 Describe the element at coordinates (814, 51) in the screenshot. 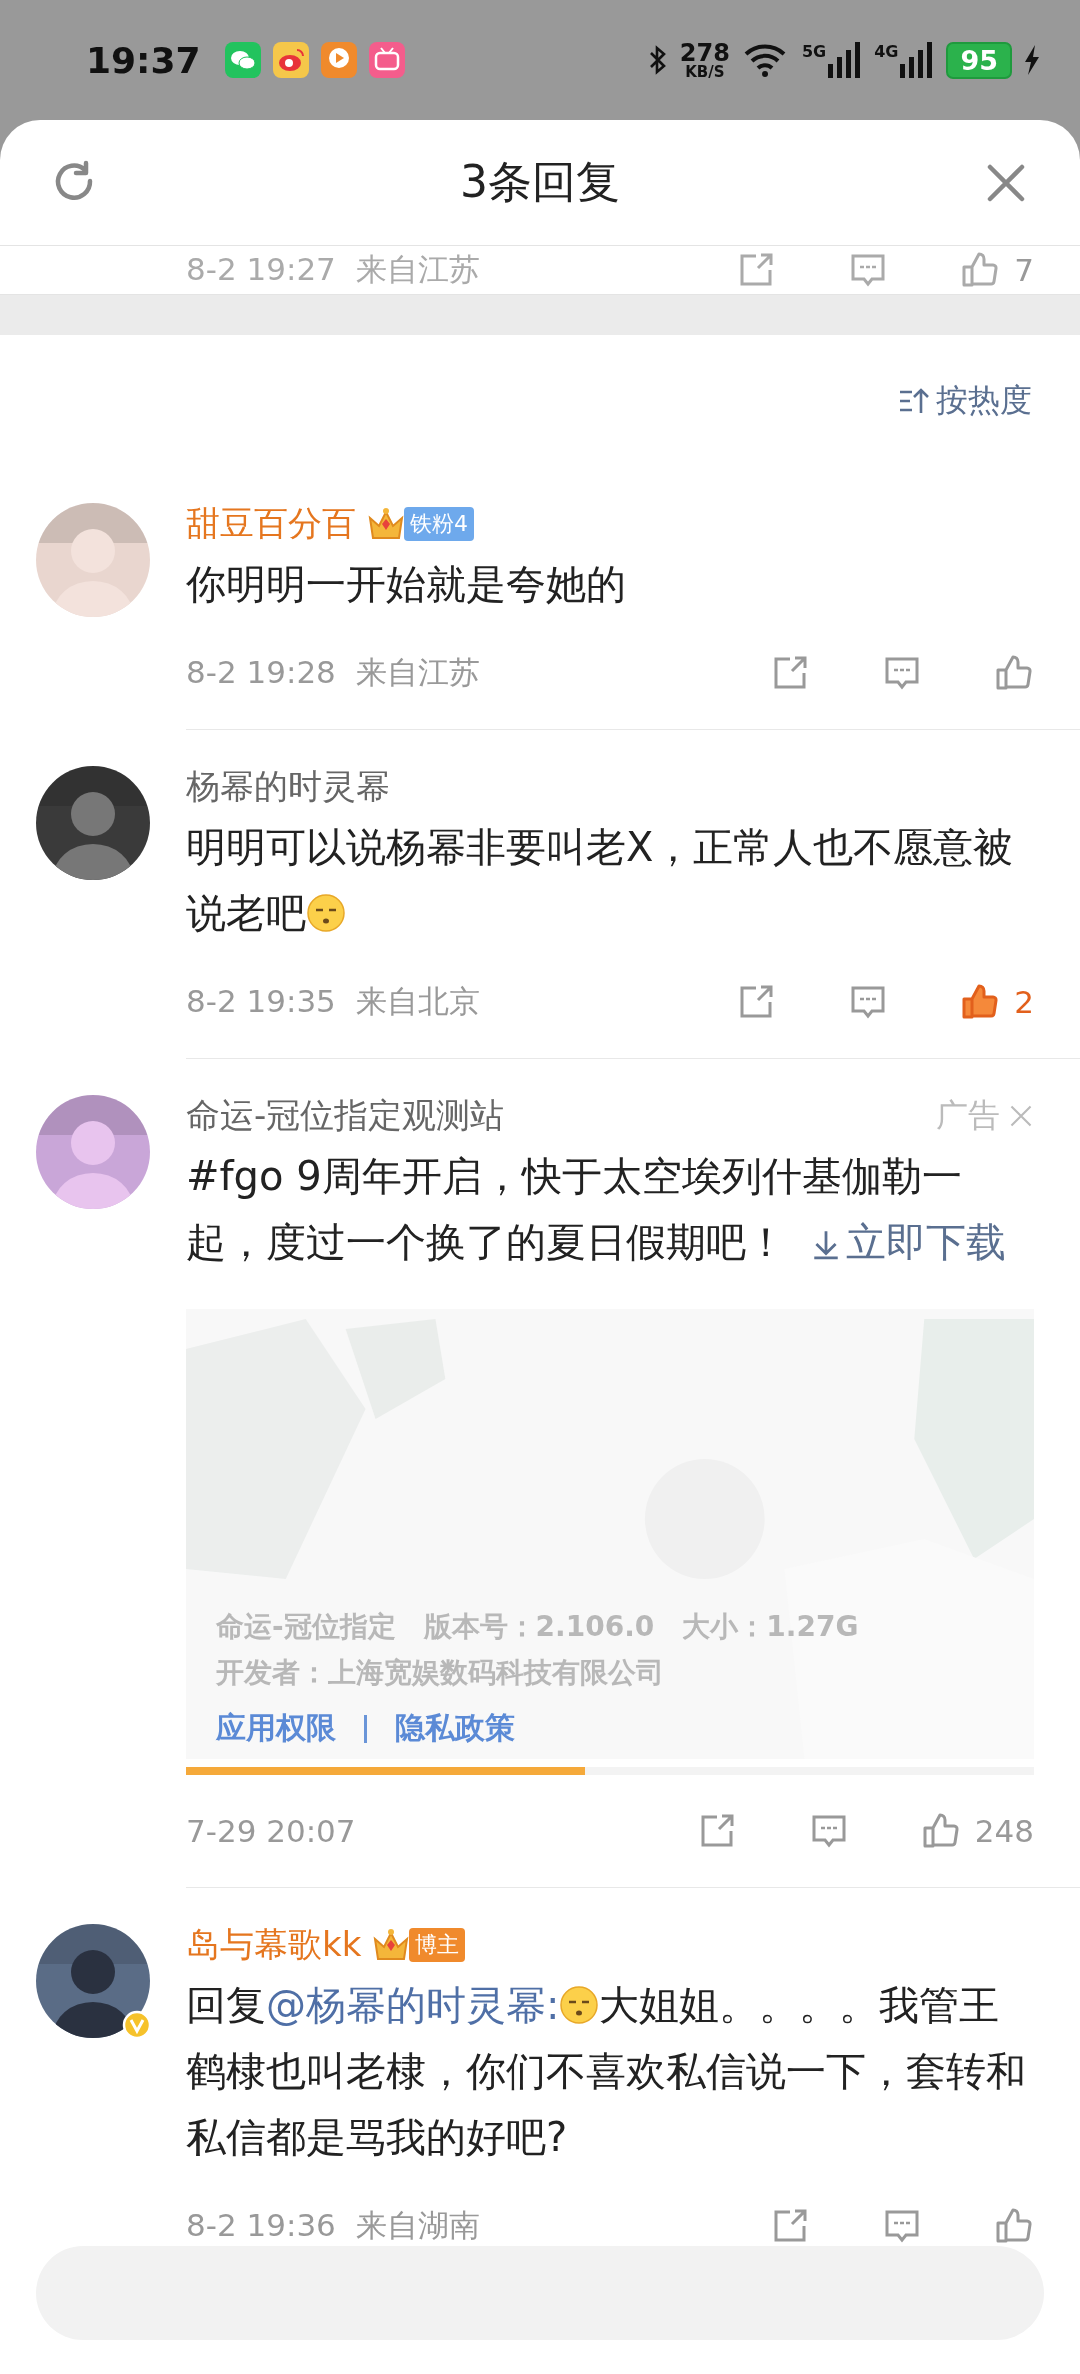

I see `network-type: 5G` at that location.